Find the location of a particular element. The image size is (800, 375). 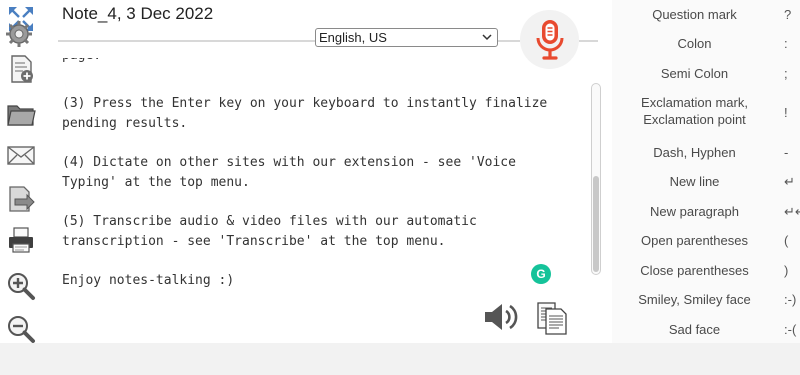

punctuation-name: Dash, Hyphen is located at coordinates (694, 152).